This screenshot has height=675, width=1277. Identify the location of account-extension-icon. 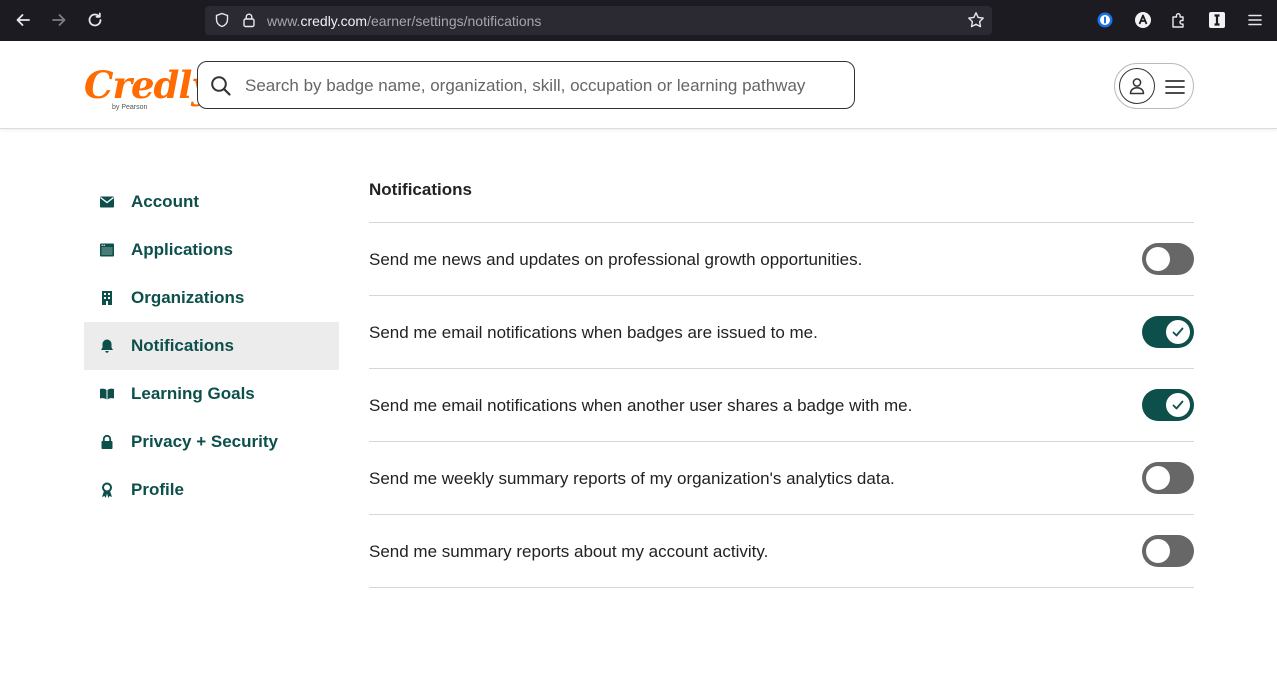
(1143, 20).